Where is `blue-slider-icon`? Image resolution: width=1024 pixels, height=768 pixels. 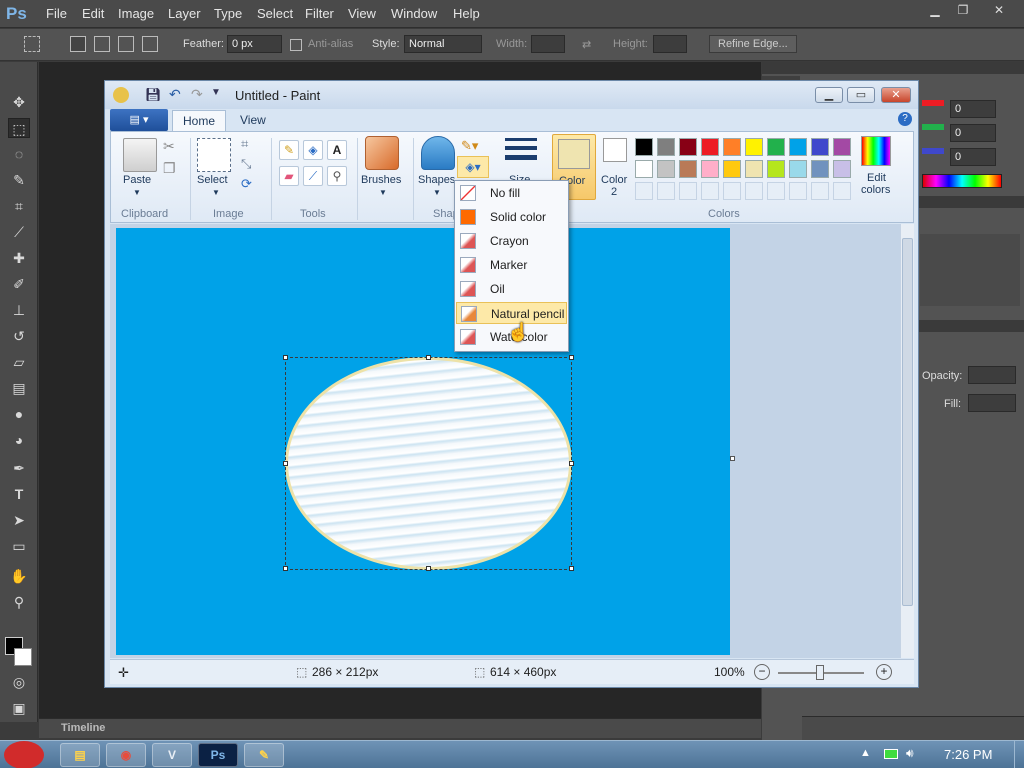 blue-slider-icon is located at coordinates (933, 151).